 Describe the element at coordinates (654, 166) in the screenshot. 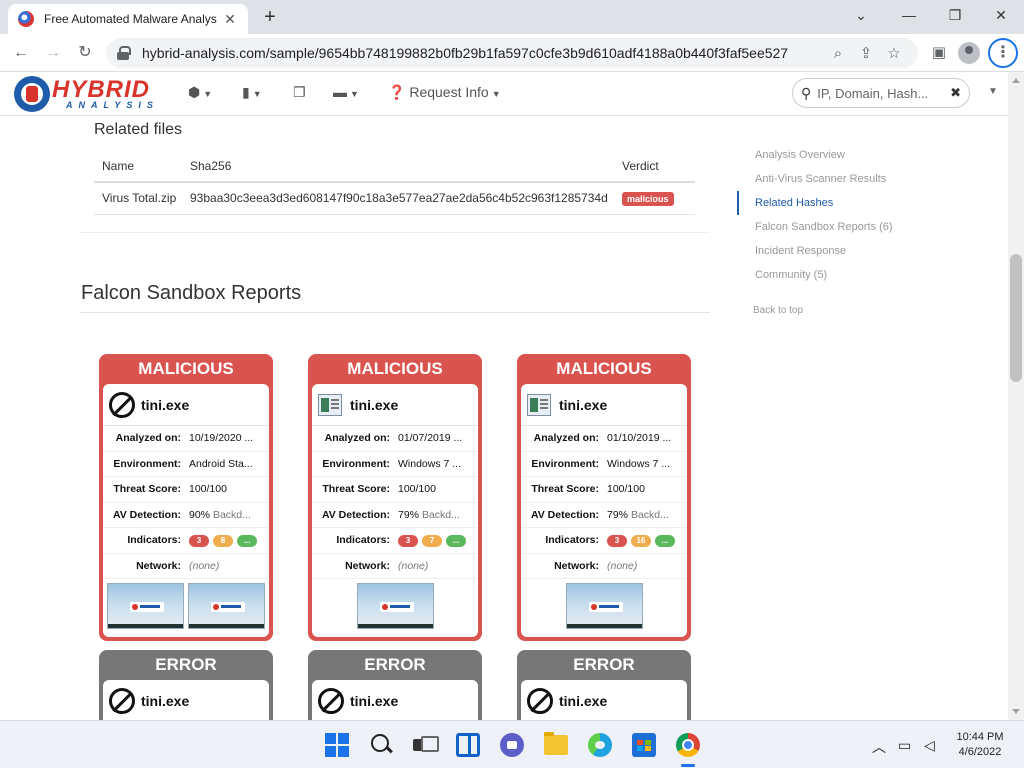

I see `col-verdict: Verdict` at that location.